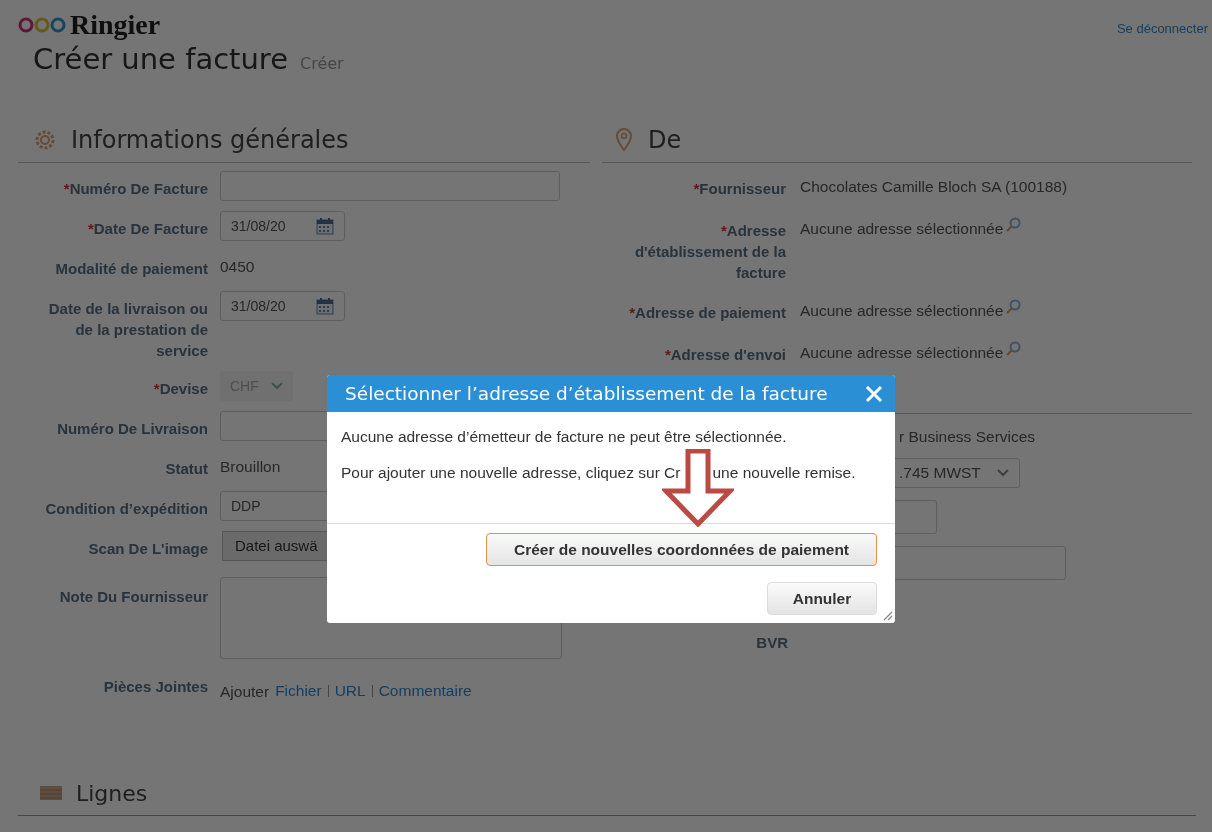  I want to click on field-value: Brouillon, so click(250, 466).